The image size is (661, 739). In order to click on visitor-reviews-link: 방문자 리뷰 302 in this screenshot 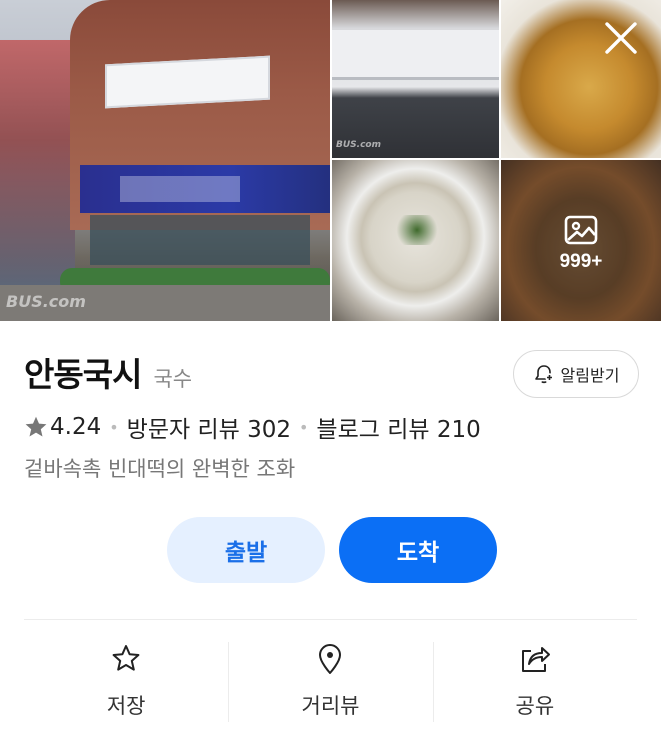, I will do `click(209, 427)`.